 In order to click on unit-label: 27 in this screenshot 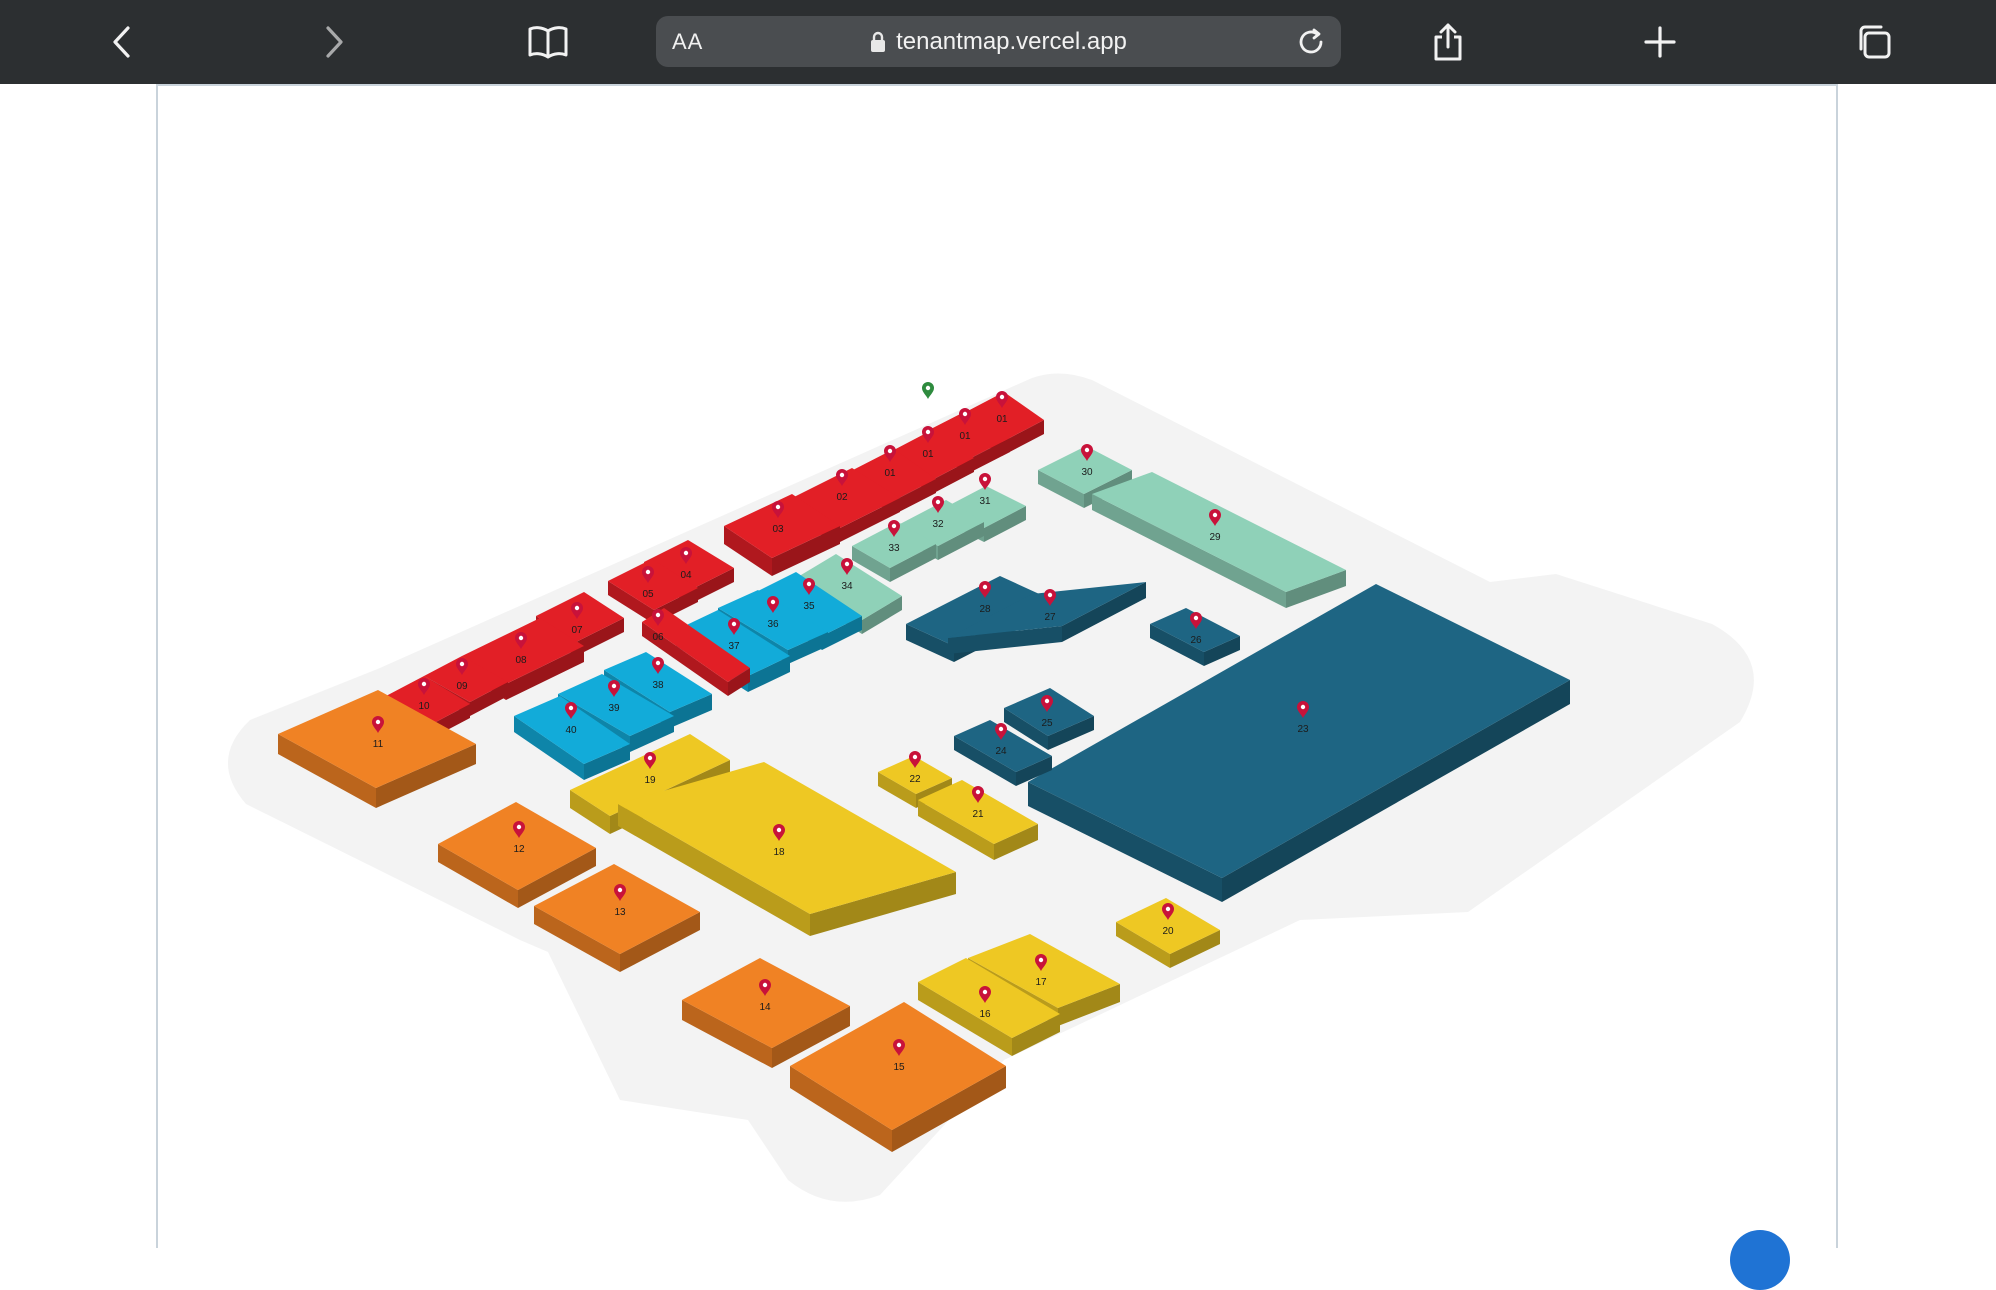, I will do `click(1050, 617)`.